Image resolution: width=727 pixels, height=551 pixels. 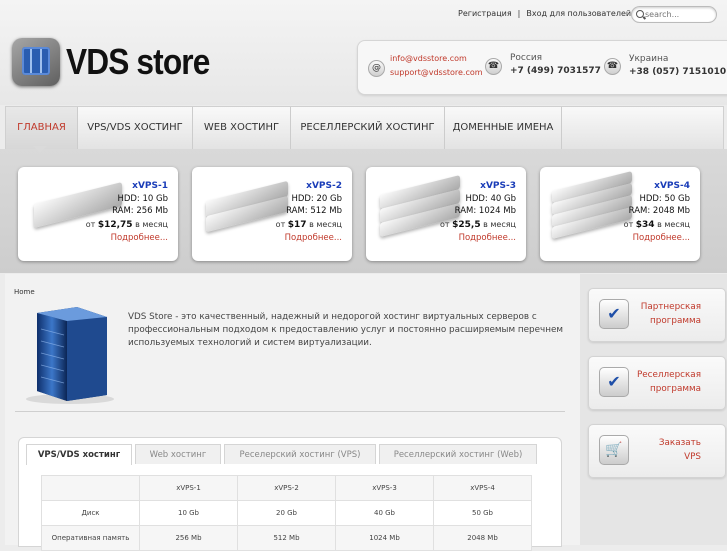 I want to click on nav-vps-hosting: VPS/VDS ХОСТИНГ, so click(x=135, y=128).